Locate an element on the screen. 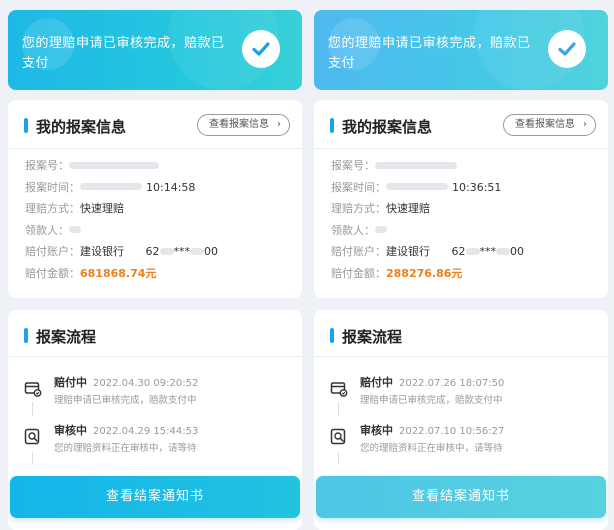  payment-amount-row: 赔付金额：288276.86元 is located at coordinates (397, 273).